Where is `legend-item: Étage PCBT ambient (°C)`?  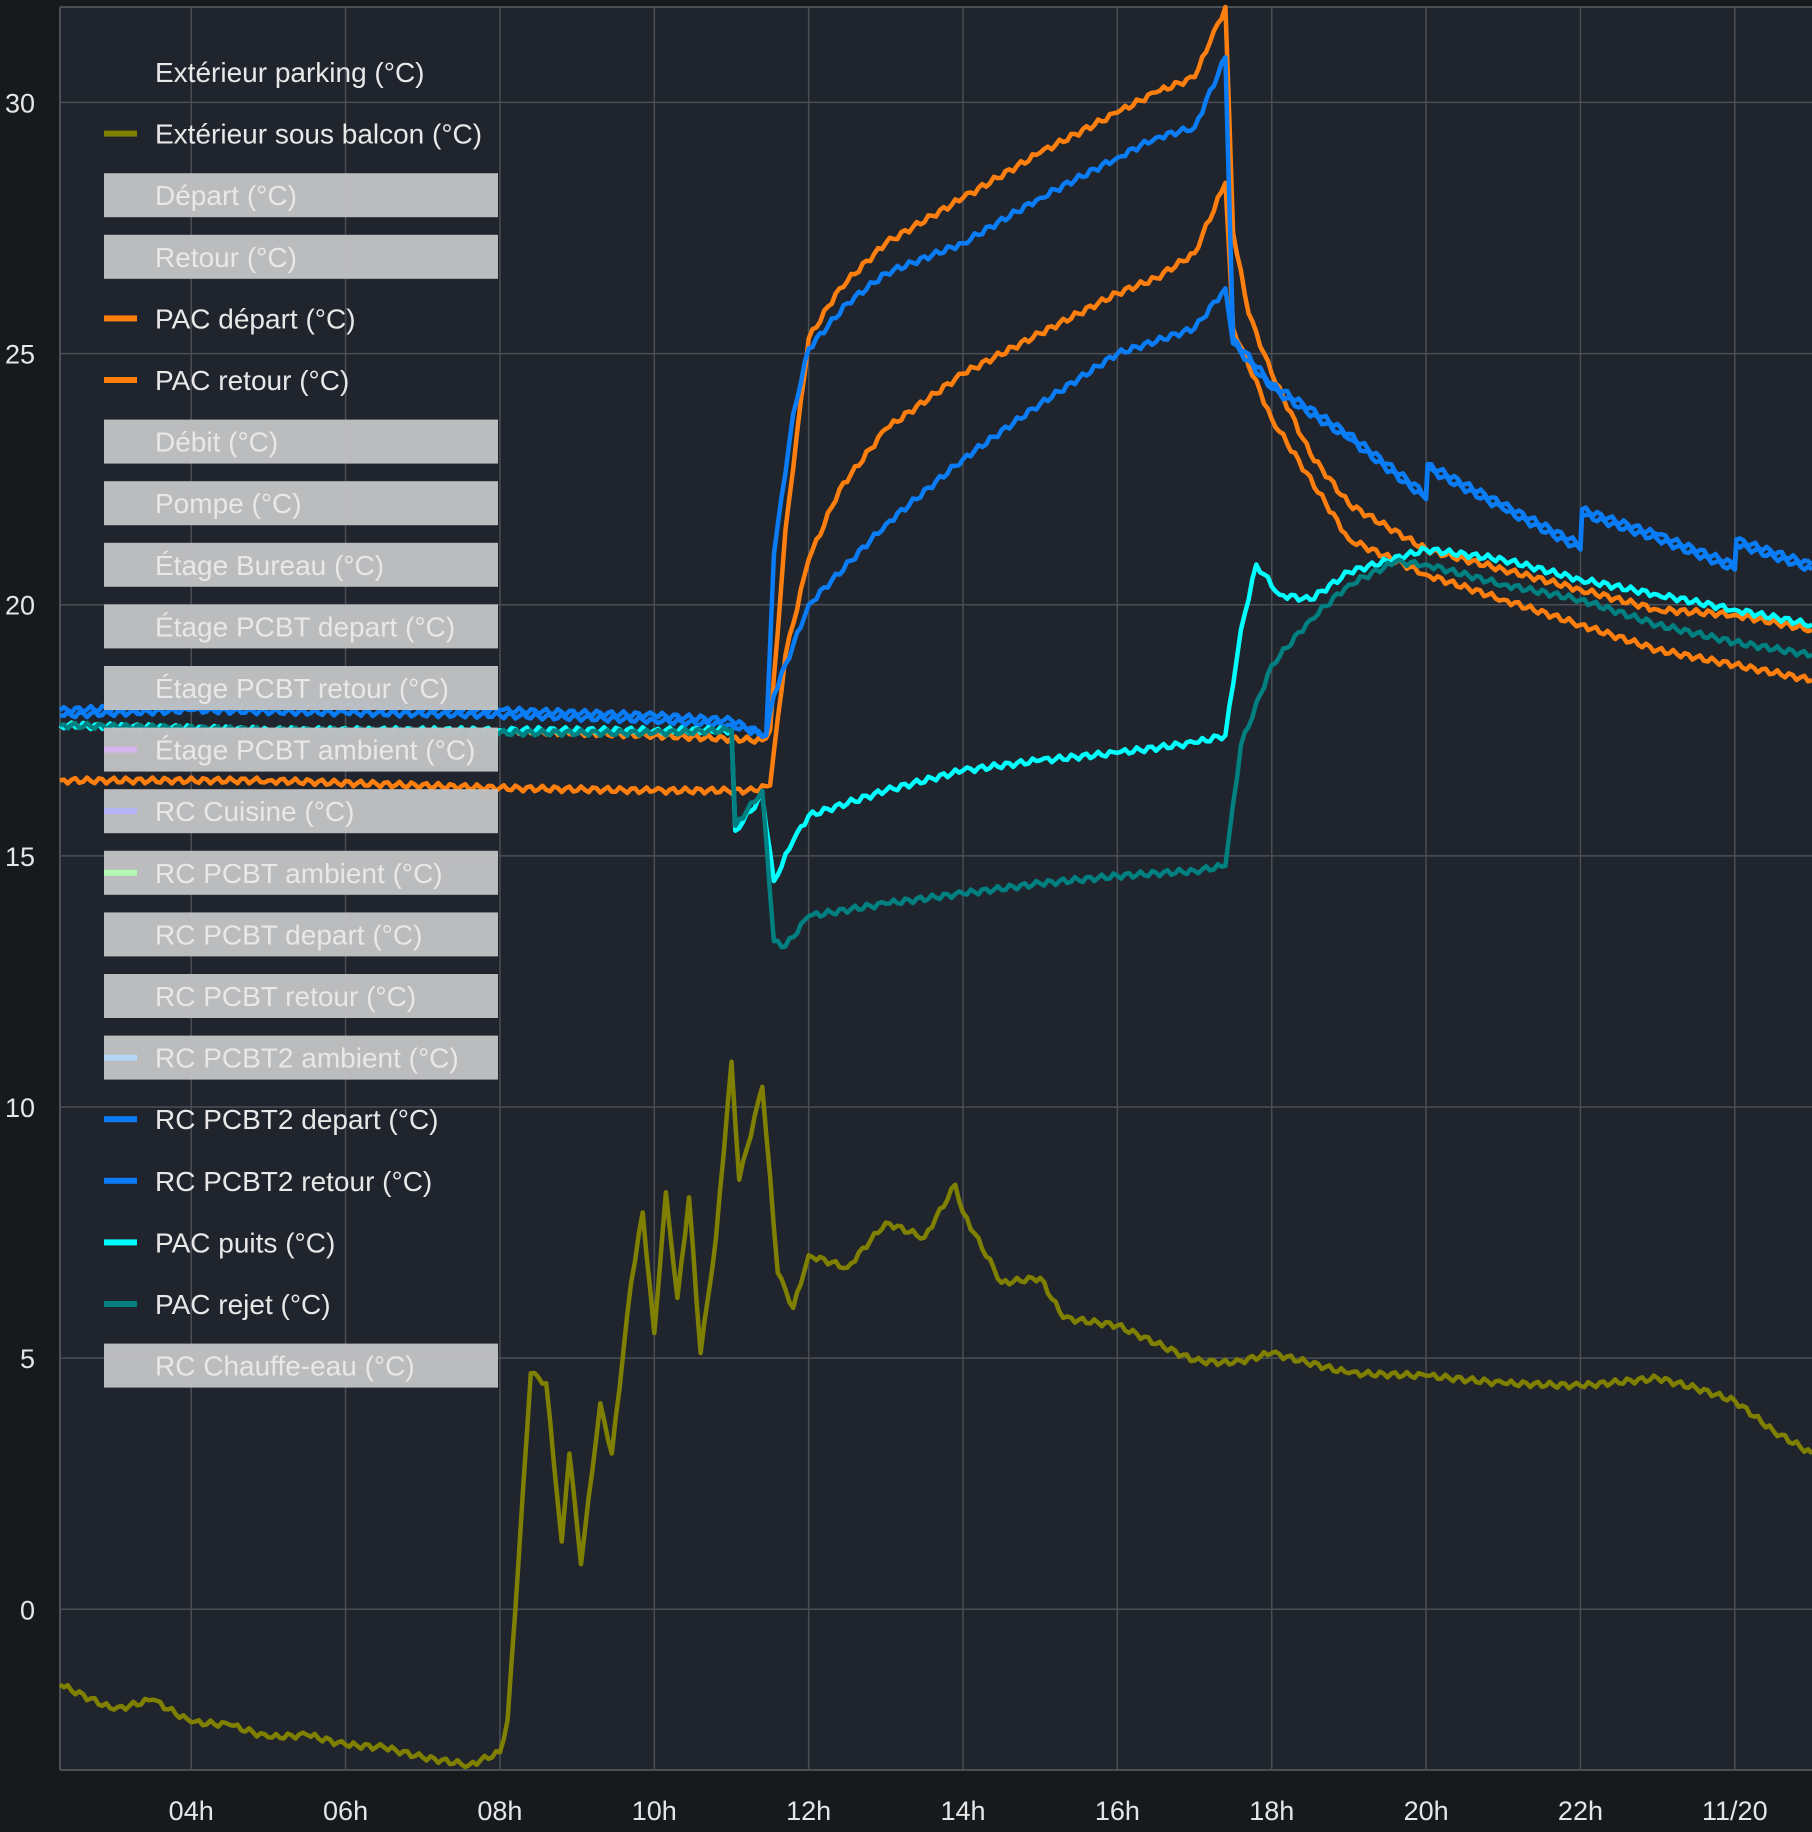
legend-item: Étage PCBT ambient (°C) is located at coordinates (301, 749).